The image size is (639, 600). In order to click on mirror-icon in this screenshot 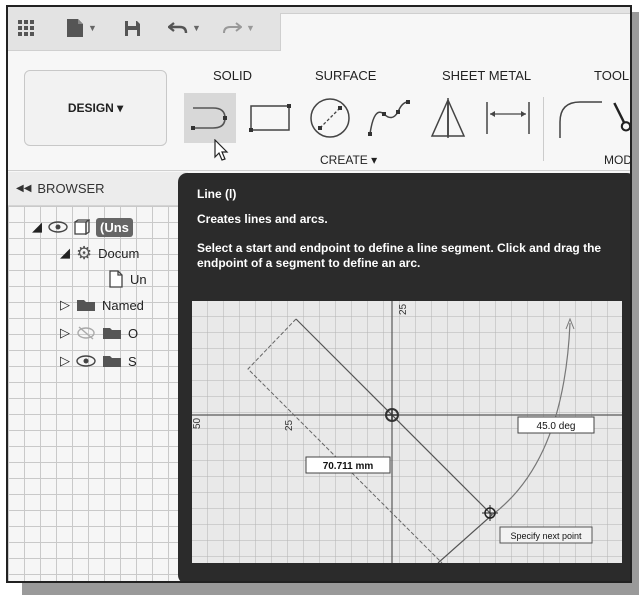, I will do `click(448, 118)`.